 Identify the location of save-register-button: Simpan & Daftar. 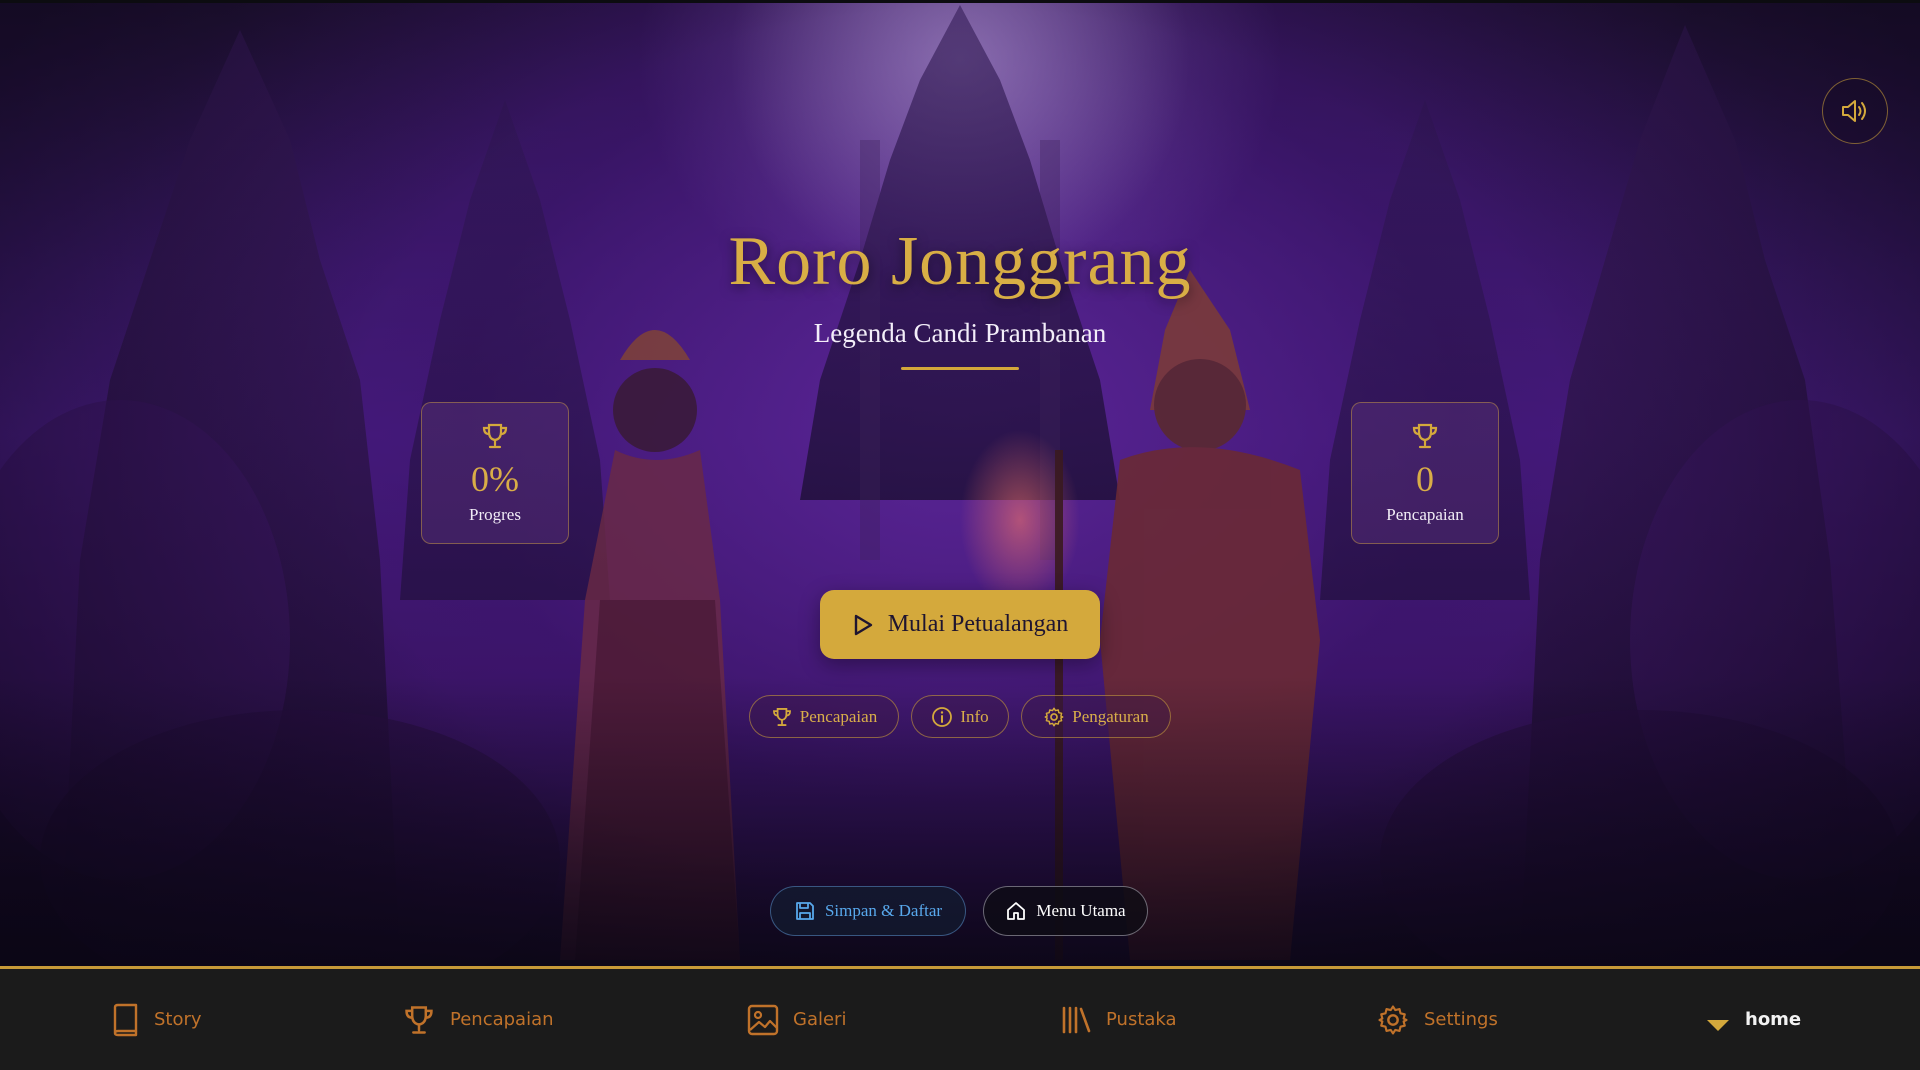
(868, 911).